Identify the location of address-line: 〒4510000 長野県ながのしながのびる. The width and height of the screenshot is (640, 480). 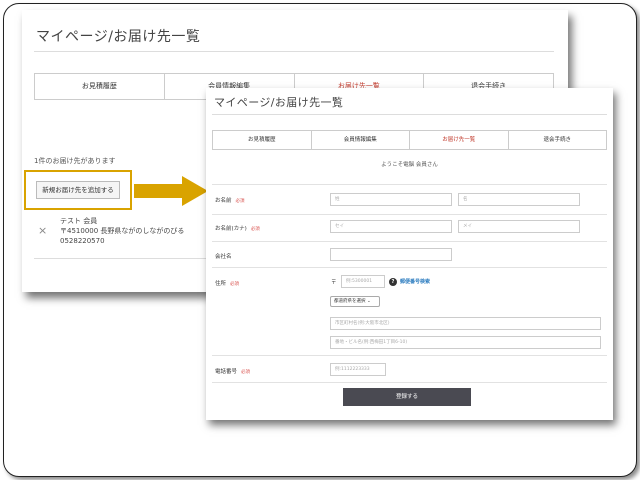
(122, 231).